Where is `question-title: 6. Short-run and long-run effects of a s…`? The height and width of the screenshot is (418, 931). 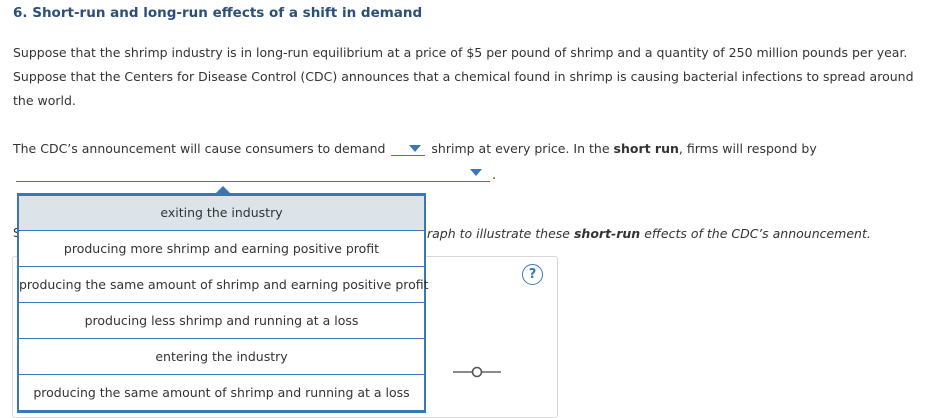
question-title: 6. Short-run and long-run effects of a s… is located at coordinates (218, 13).